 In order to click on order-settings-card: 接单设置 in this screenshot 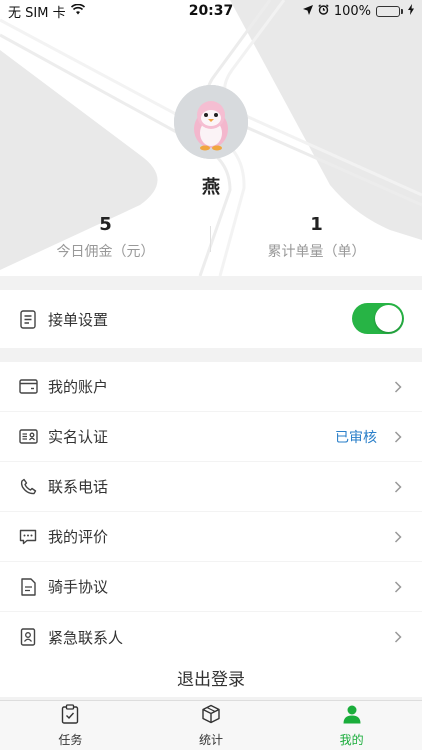, I will do `click(211, 319)`.